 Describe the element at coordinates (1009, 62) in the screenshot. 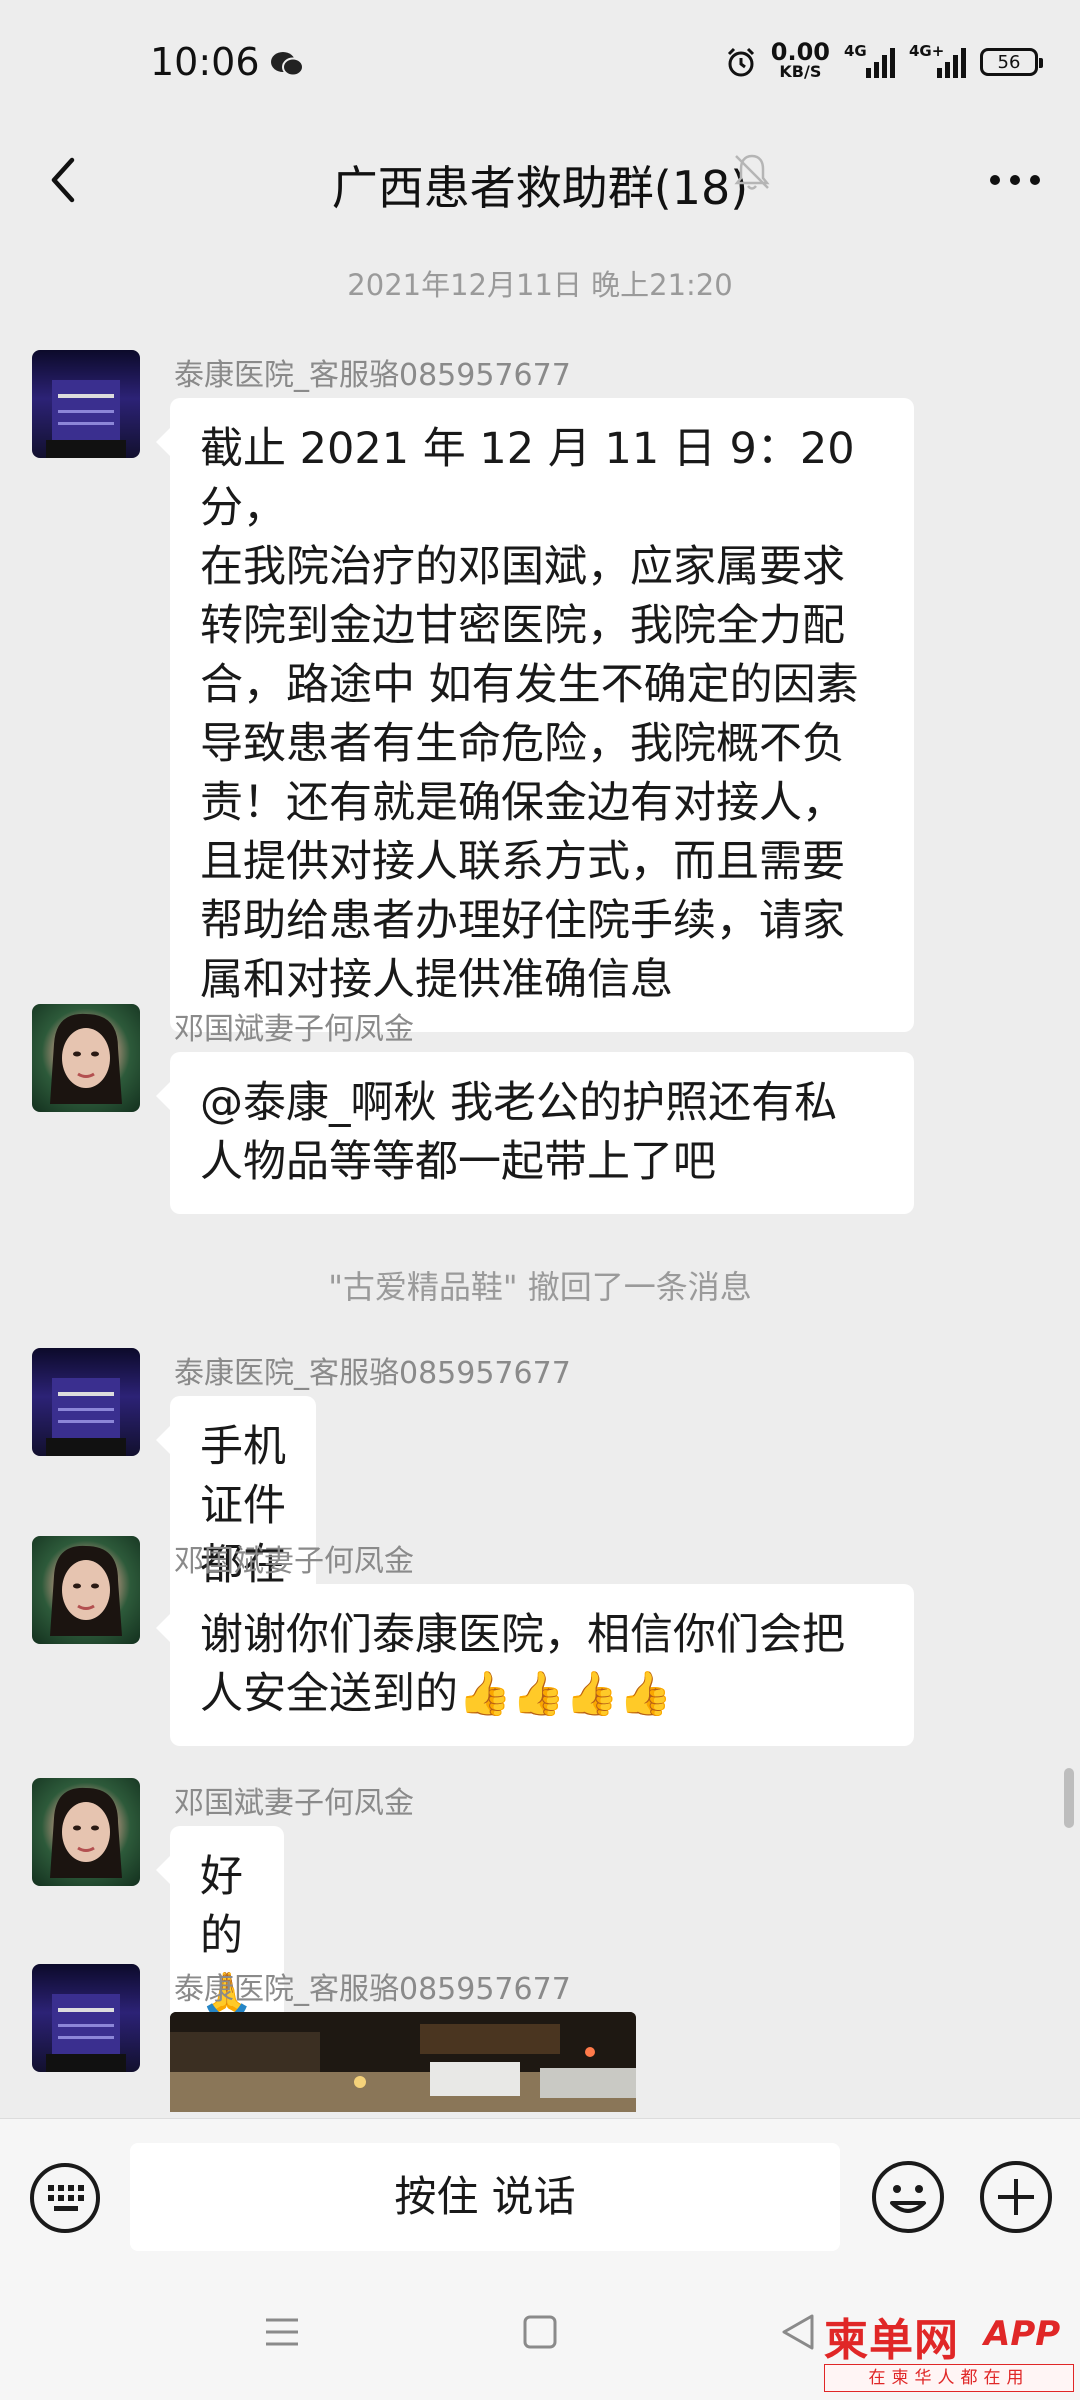

I see `battery-level: 56` at that location.